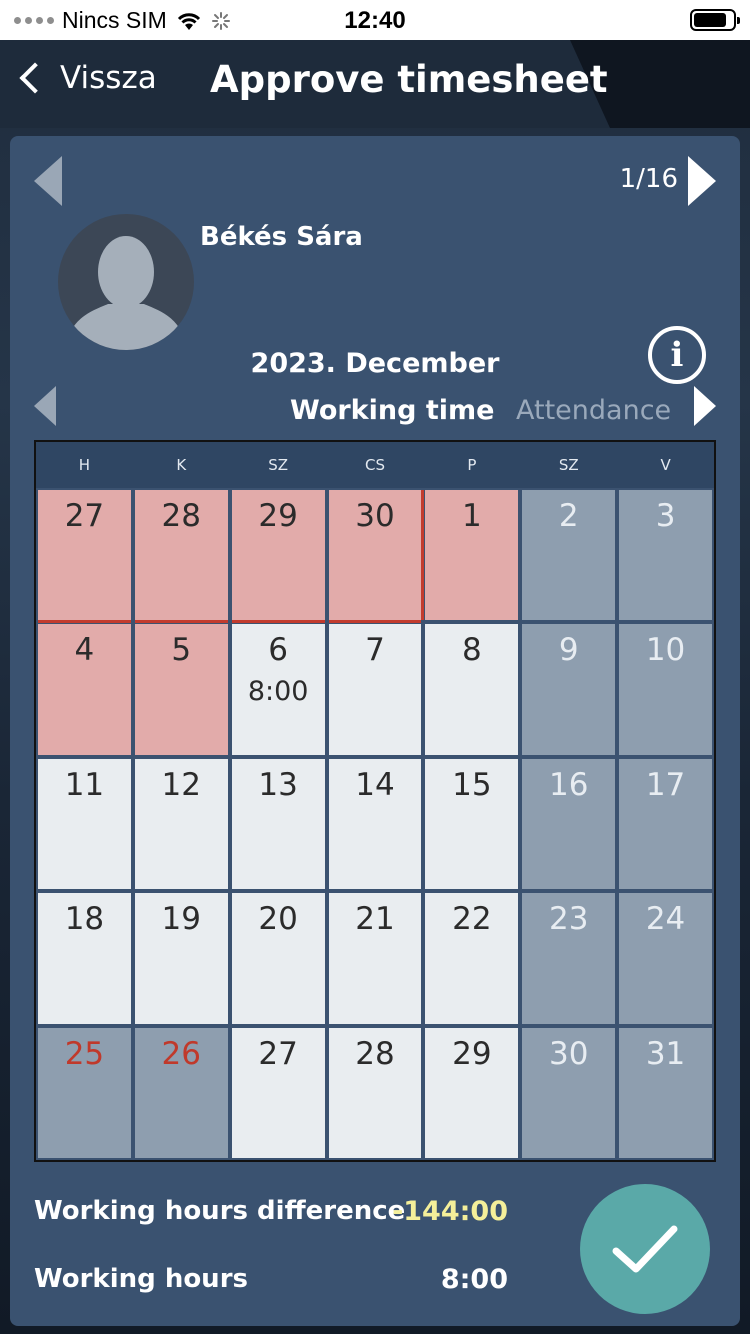 The width and height of the screenshot is (750, 1334). Describe the element at coordinates (450, 1211) in the screenshot. I see `diff-value: -144:00` at that location.